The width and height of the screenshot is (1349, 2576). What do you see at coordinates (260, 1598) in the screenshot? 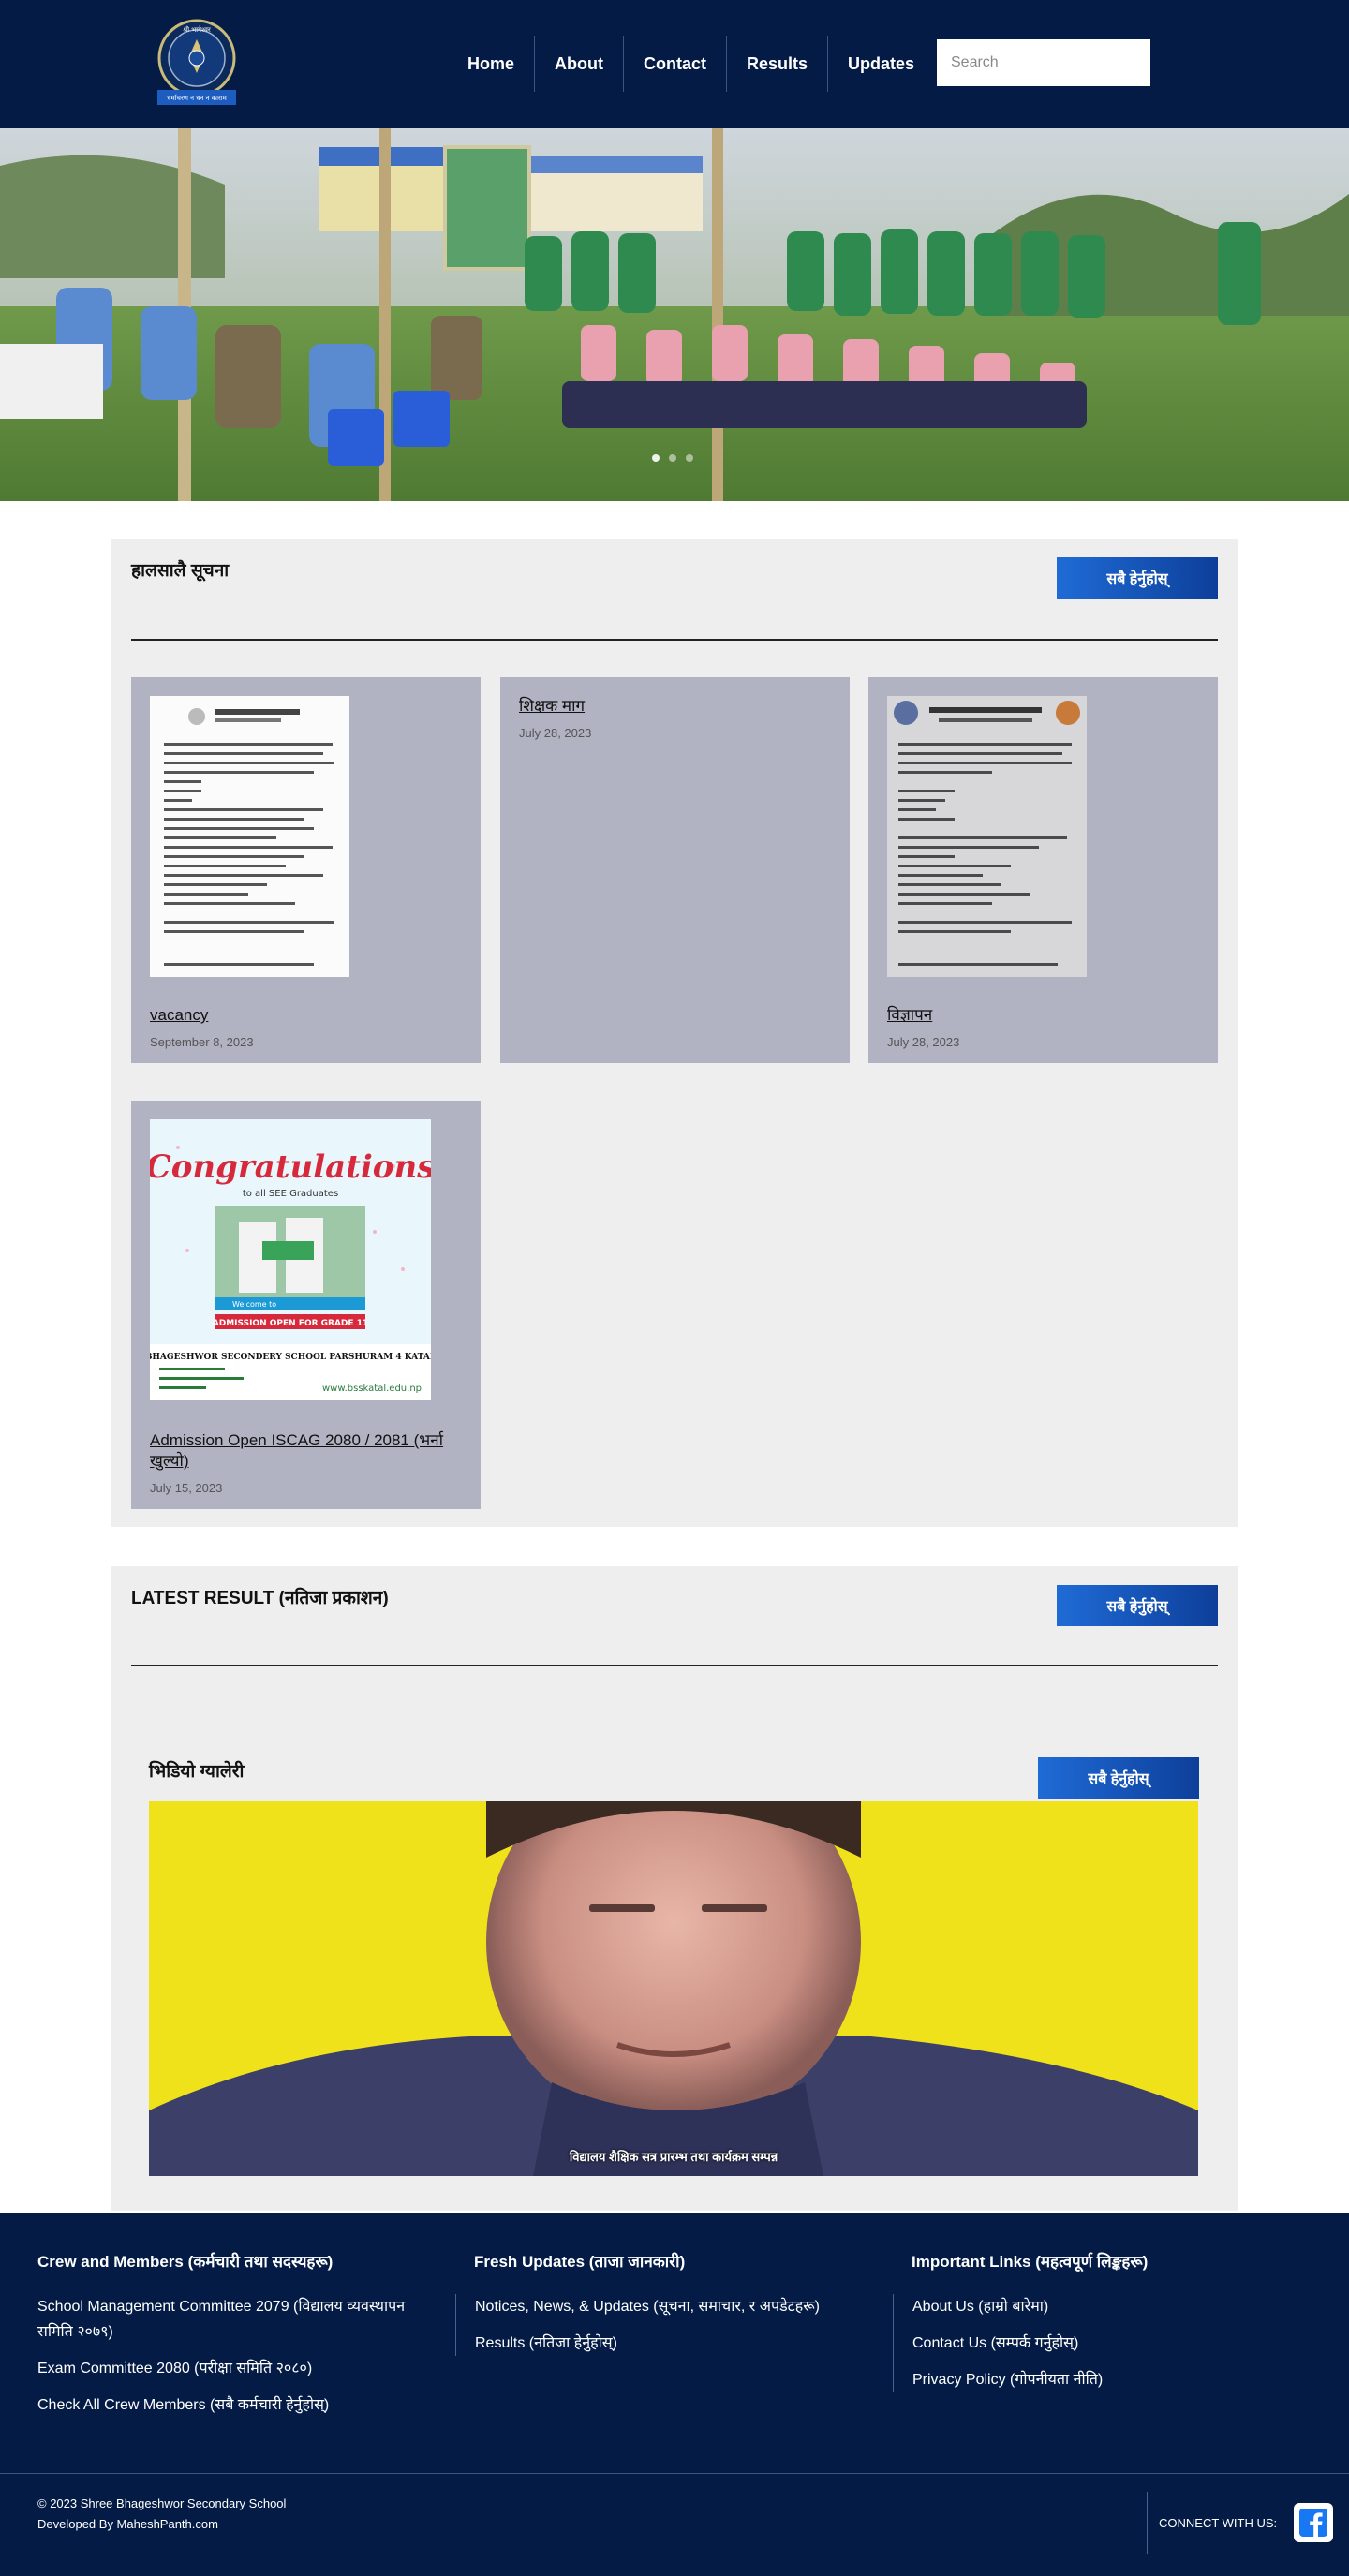
I see `results-title: LATEST RESULT (नतिजा प्रकाशन)` at bounding box center [260, 1598].